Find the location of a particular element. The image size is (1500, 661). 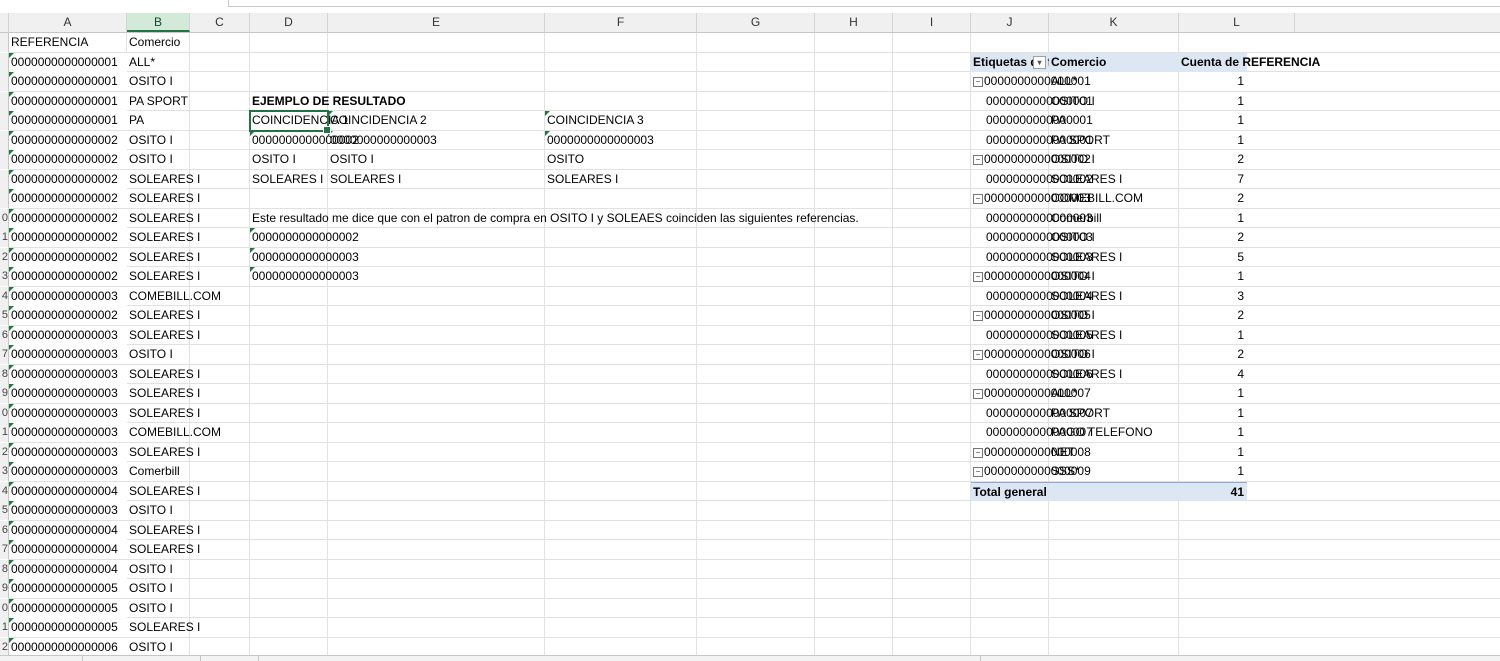

pivot-group-row: −0000000000000002 is located at coordinates (1031, 159).